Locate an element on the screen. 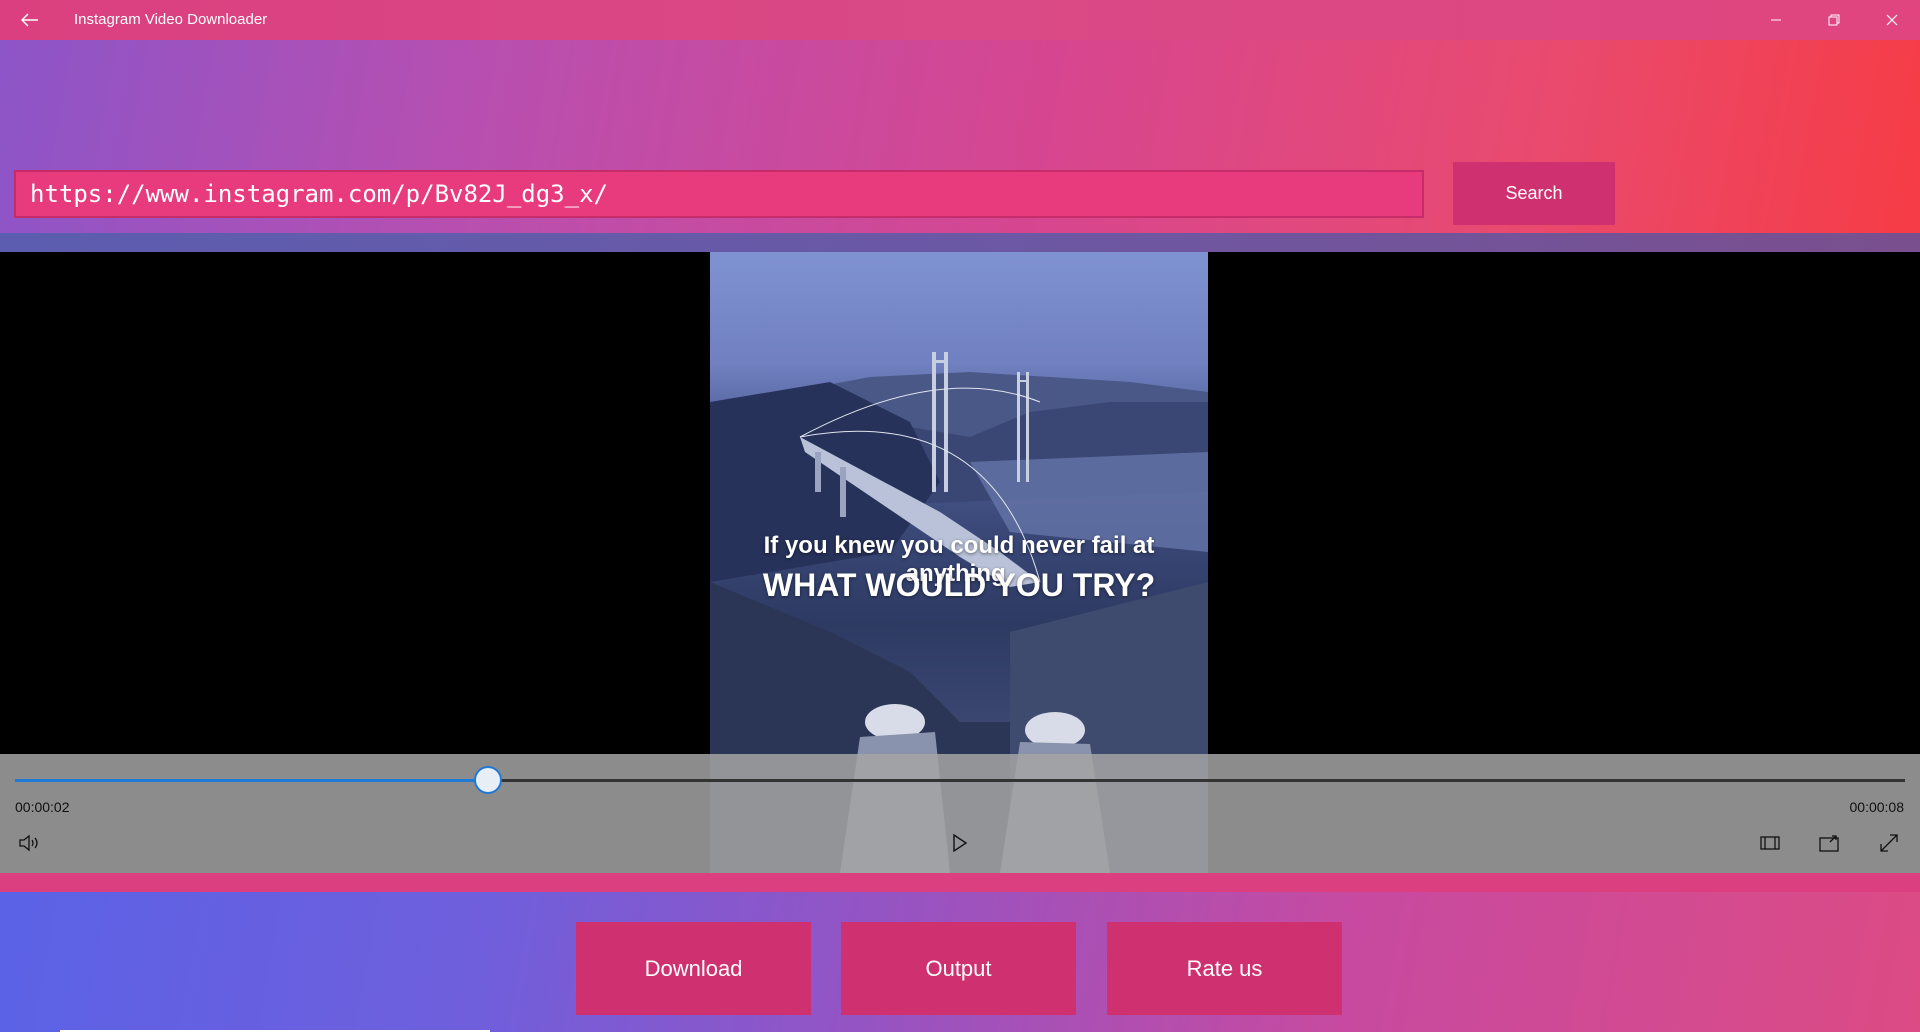  title-bar: Instagram Video Downloader is located at coordinates (960, 20).